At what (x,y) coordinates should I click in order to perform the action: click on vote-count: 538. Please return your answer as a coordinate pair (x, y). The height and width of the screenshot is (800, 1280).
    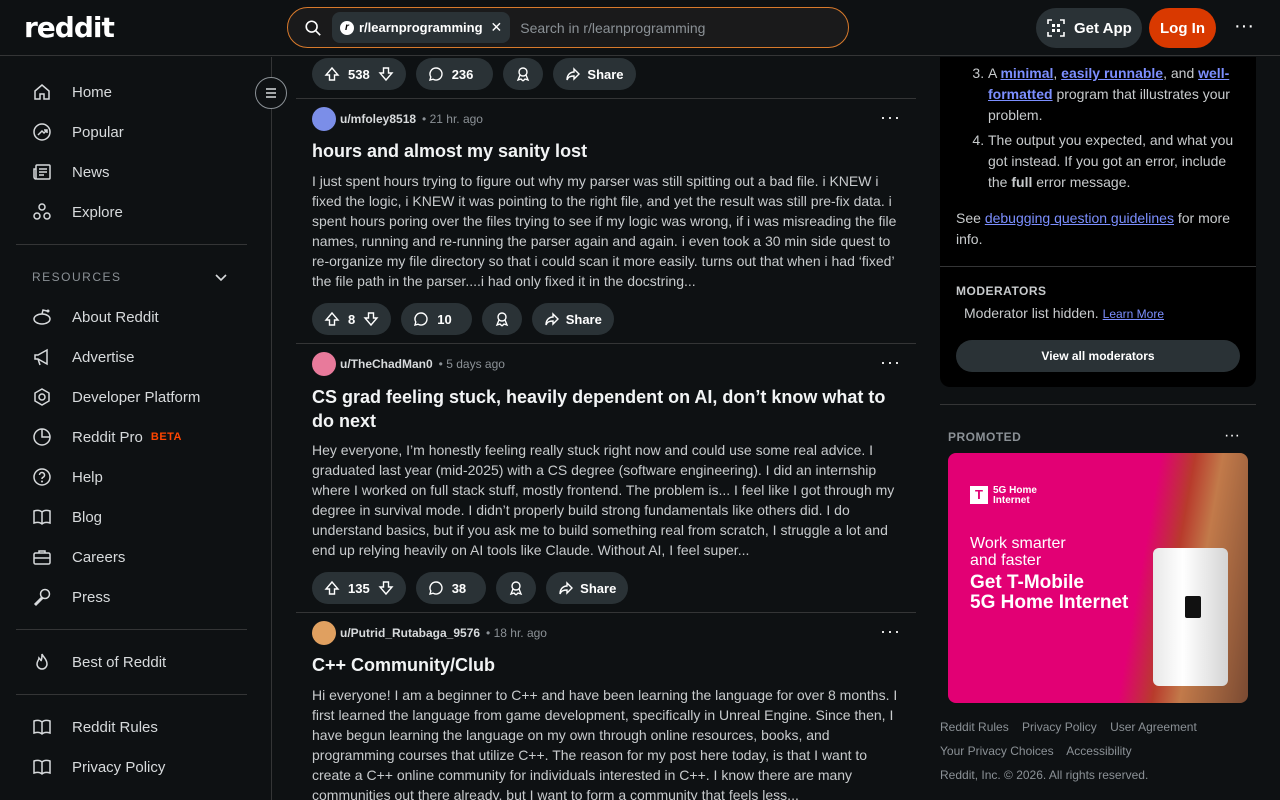
    Looking at the image, I should click on (359, 74).